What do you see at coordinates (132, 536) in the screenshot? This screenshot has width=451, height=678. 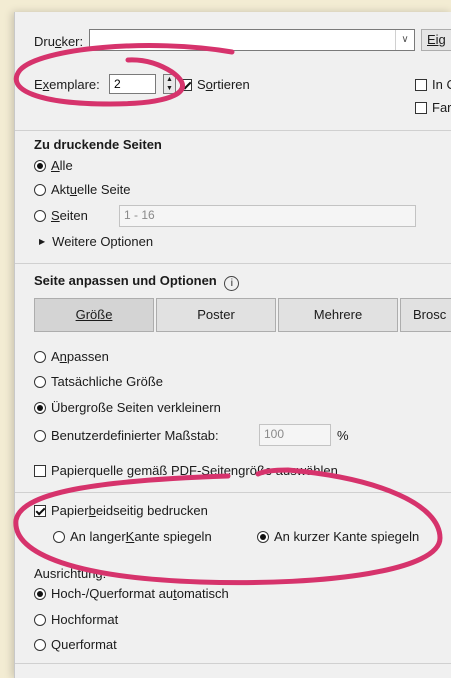 I see `radio-long-edge: An langer Kante spiegeln` at bounding box center [132, 536].